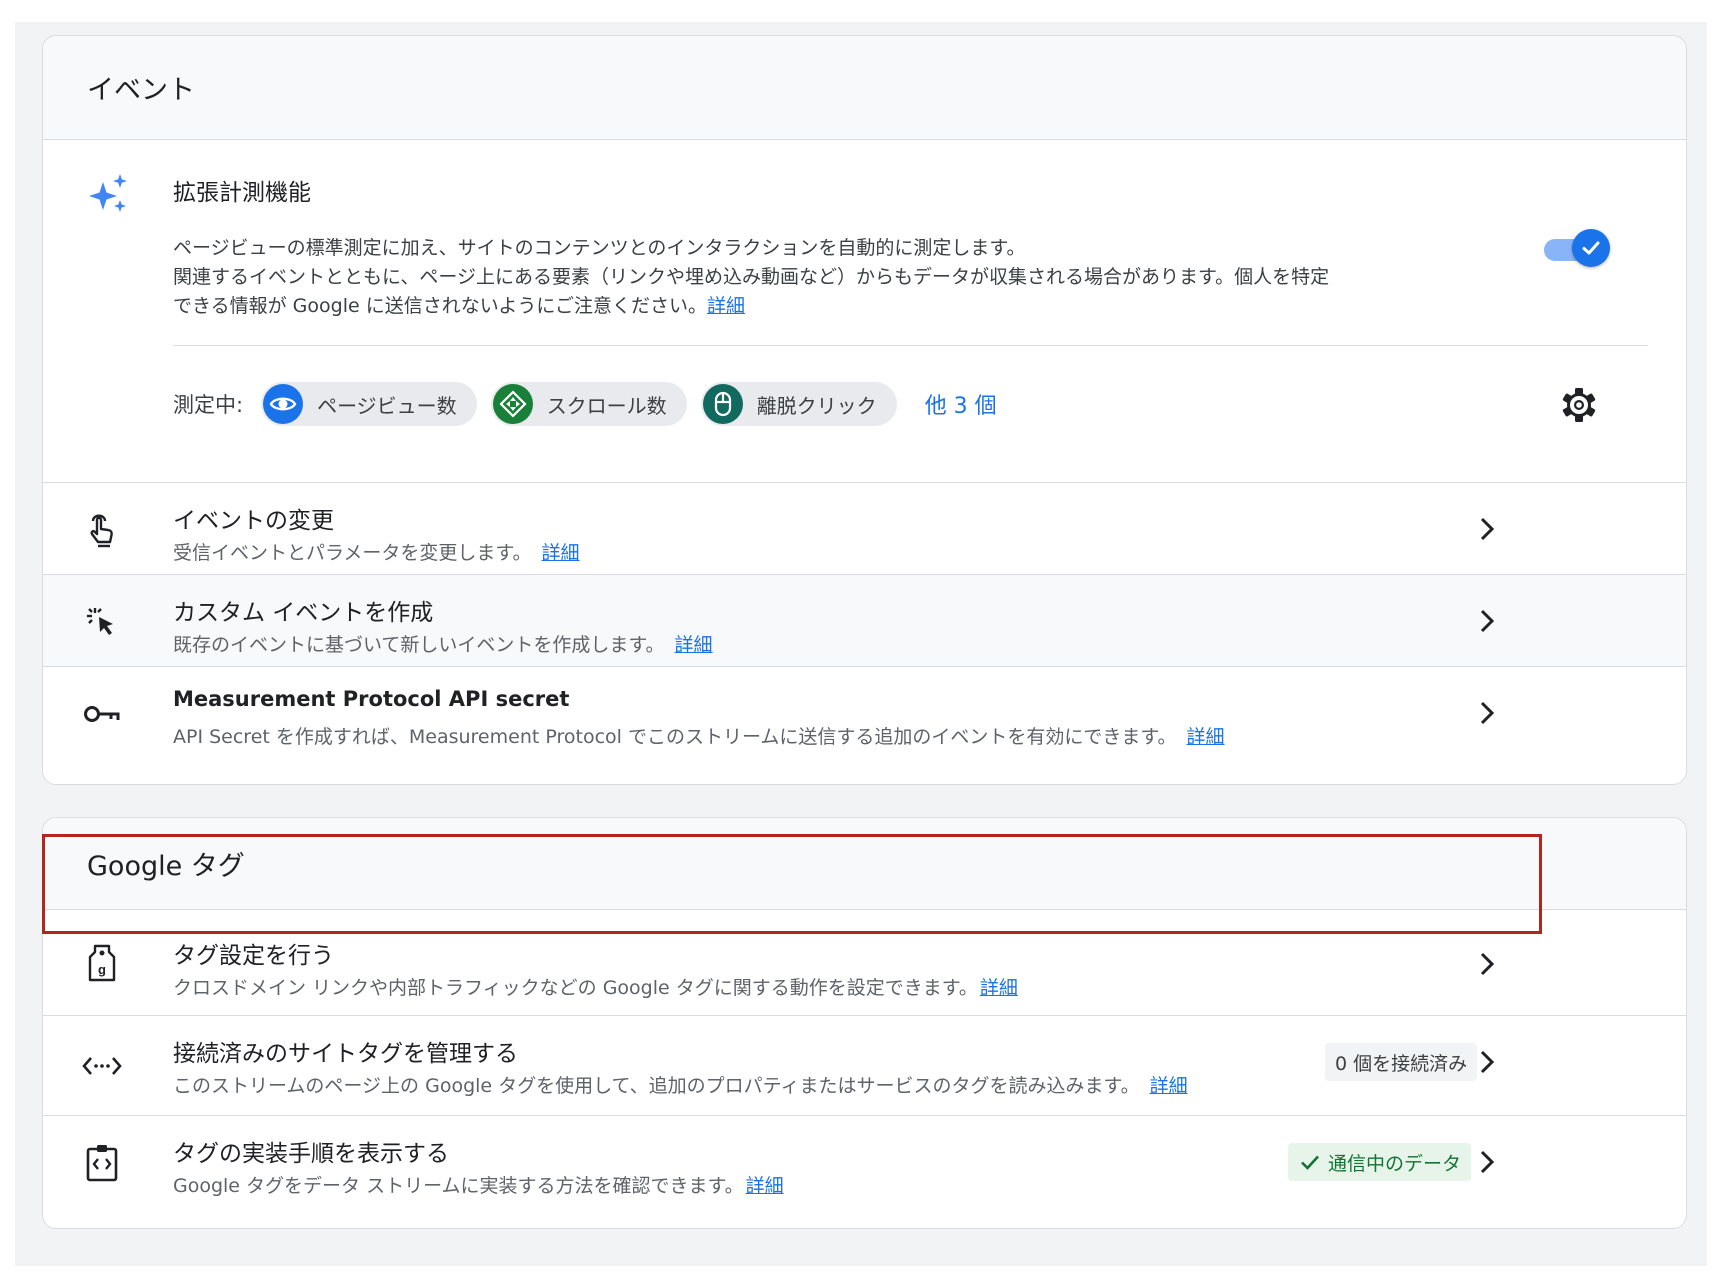 This screenshot has width=1722, height=1284. What do you see at coordinates (387, 405) in the screenshot?
I see `chip-label: ページビュー数` at bounding box center [387, 405].